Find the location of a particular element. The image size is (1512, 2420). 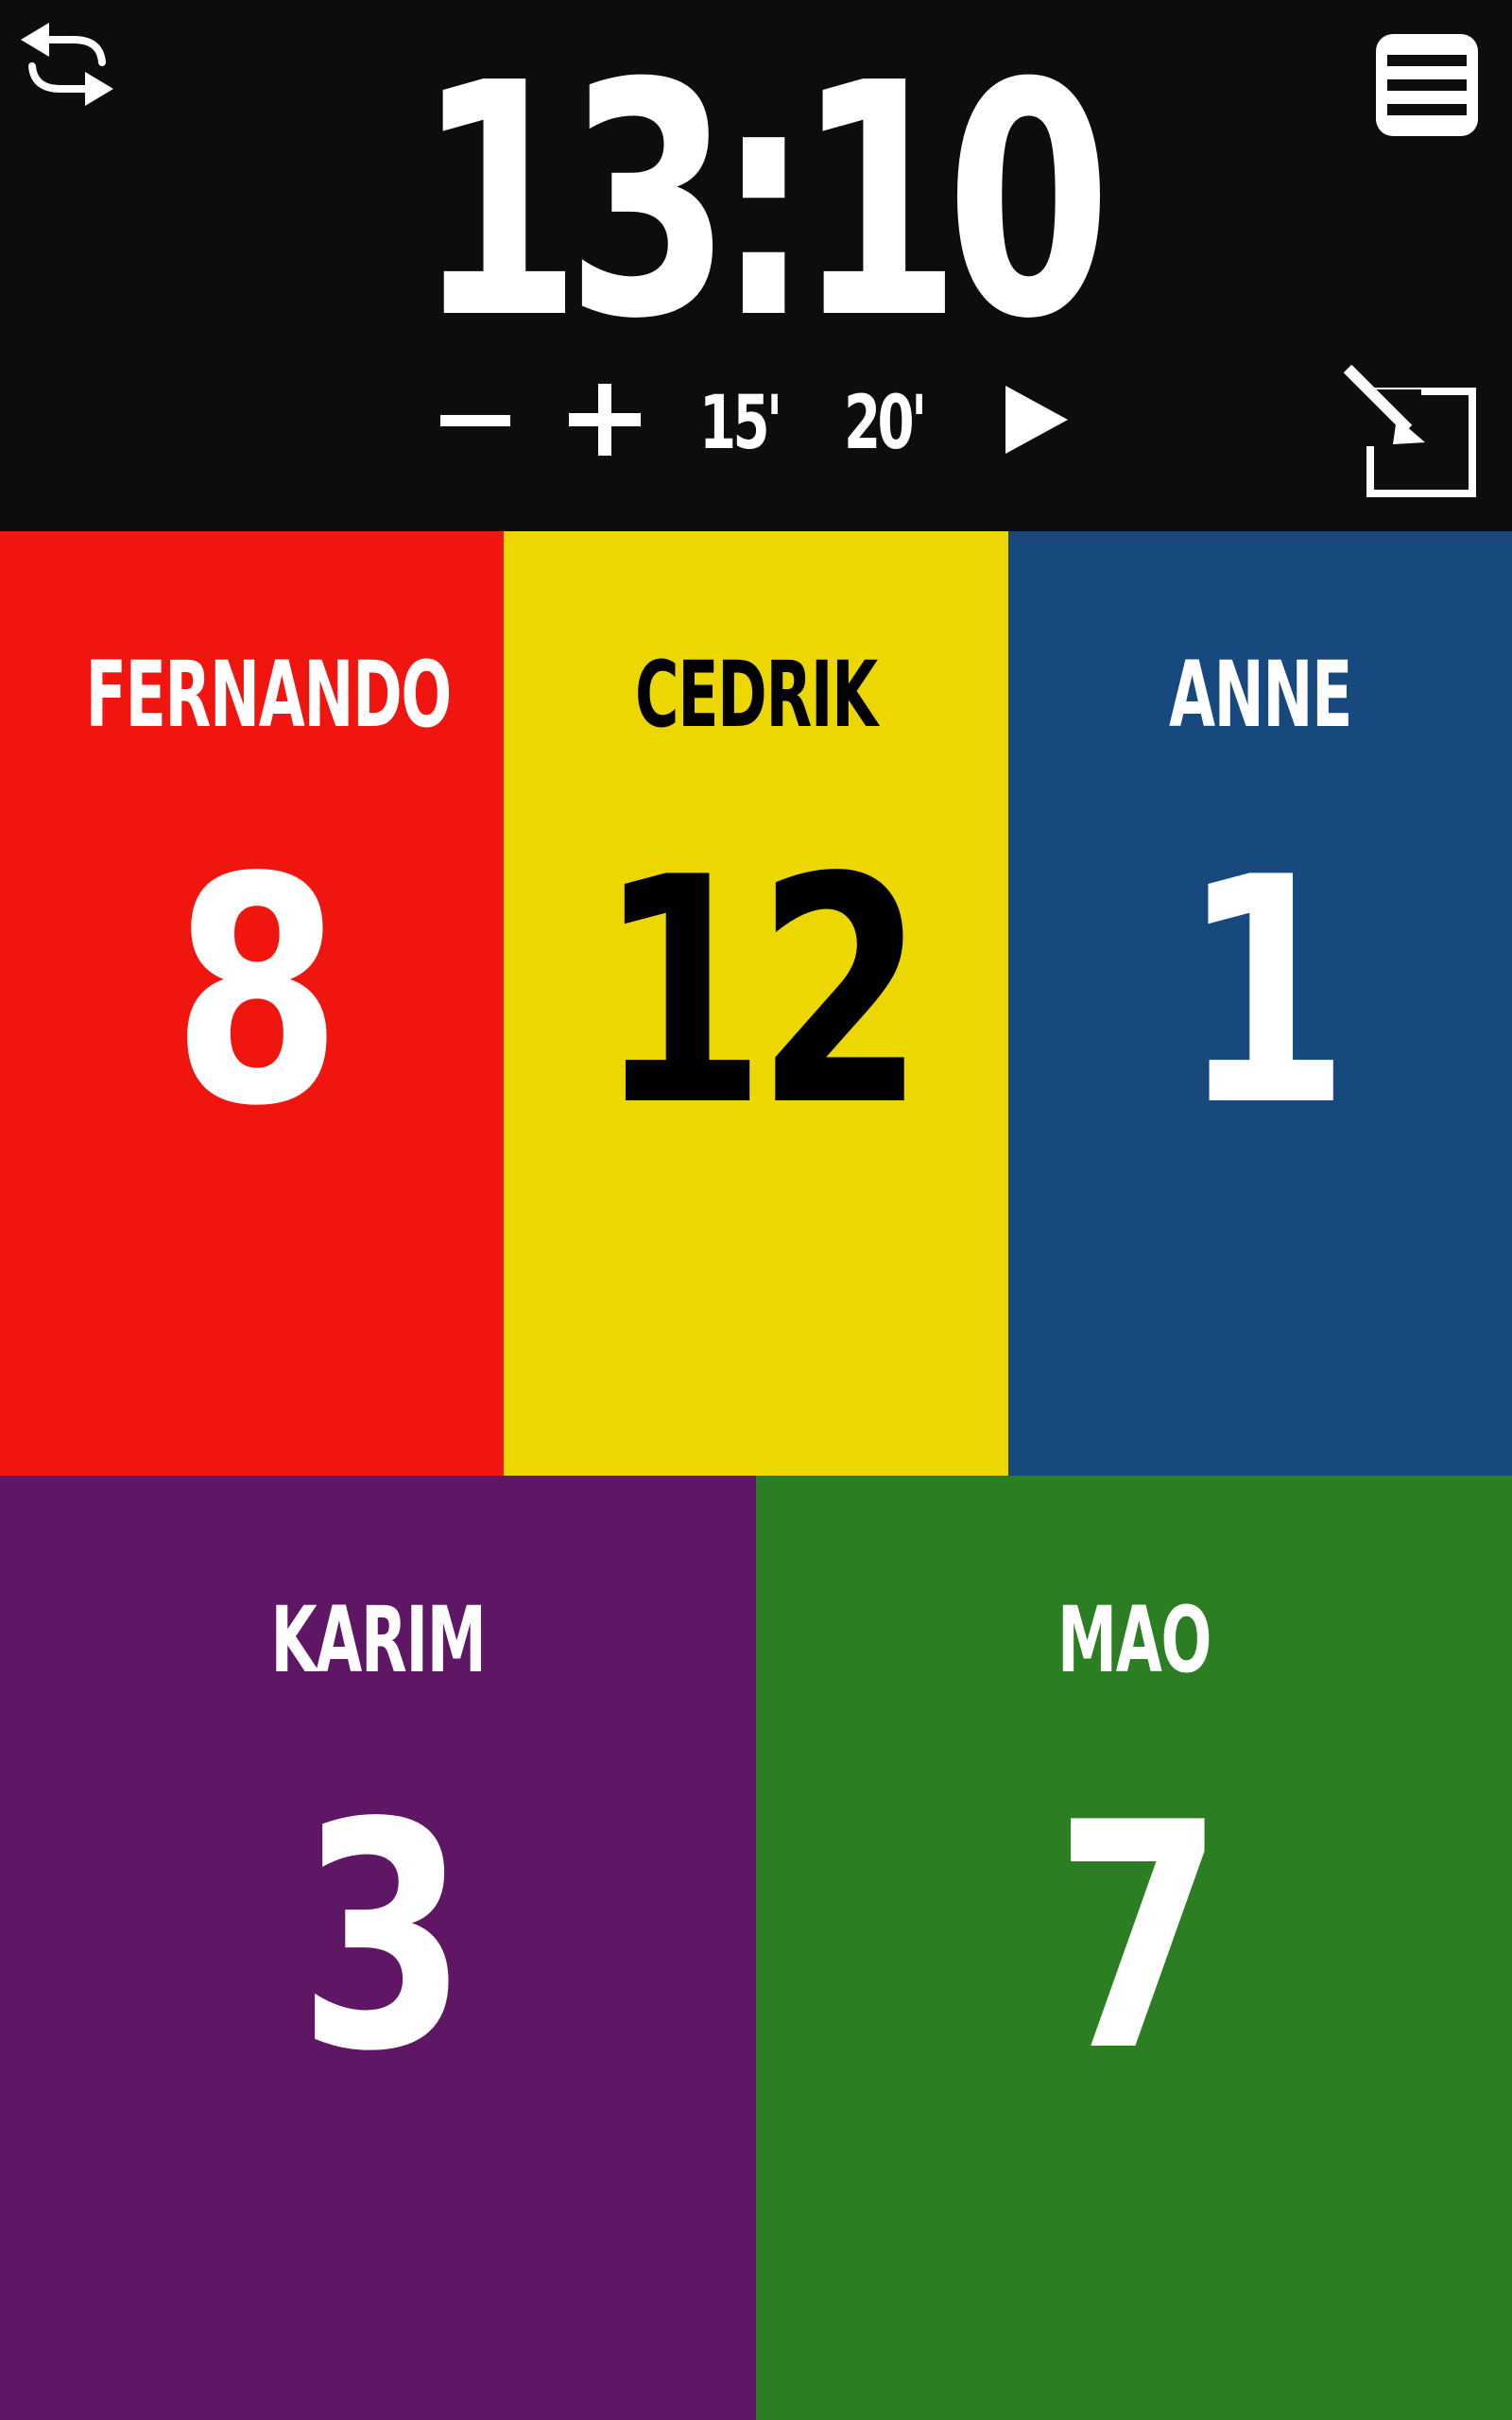

player-tile-cedrik: CEDRIK 12 is located at coordinates (756, 1004).